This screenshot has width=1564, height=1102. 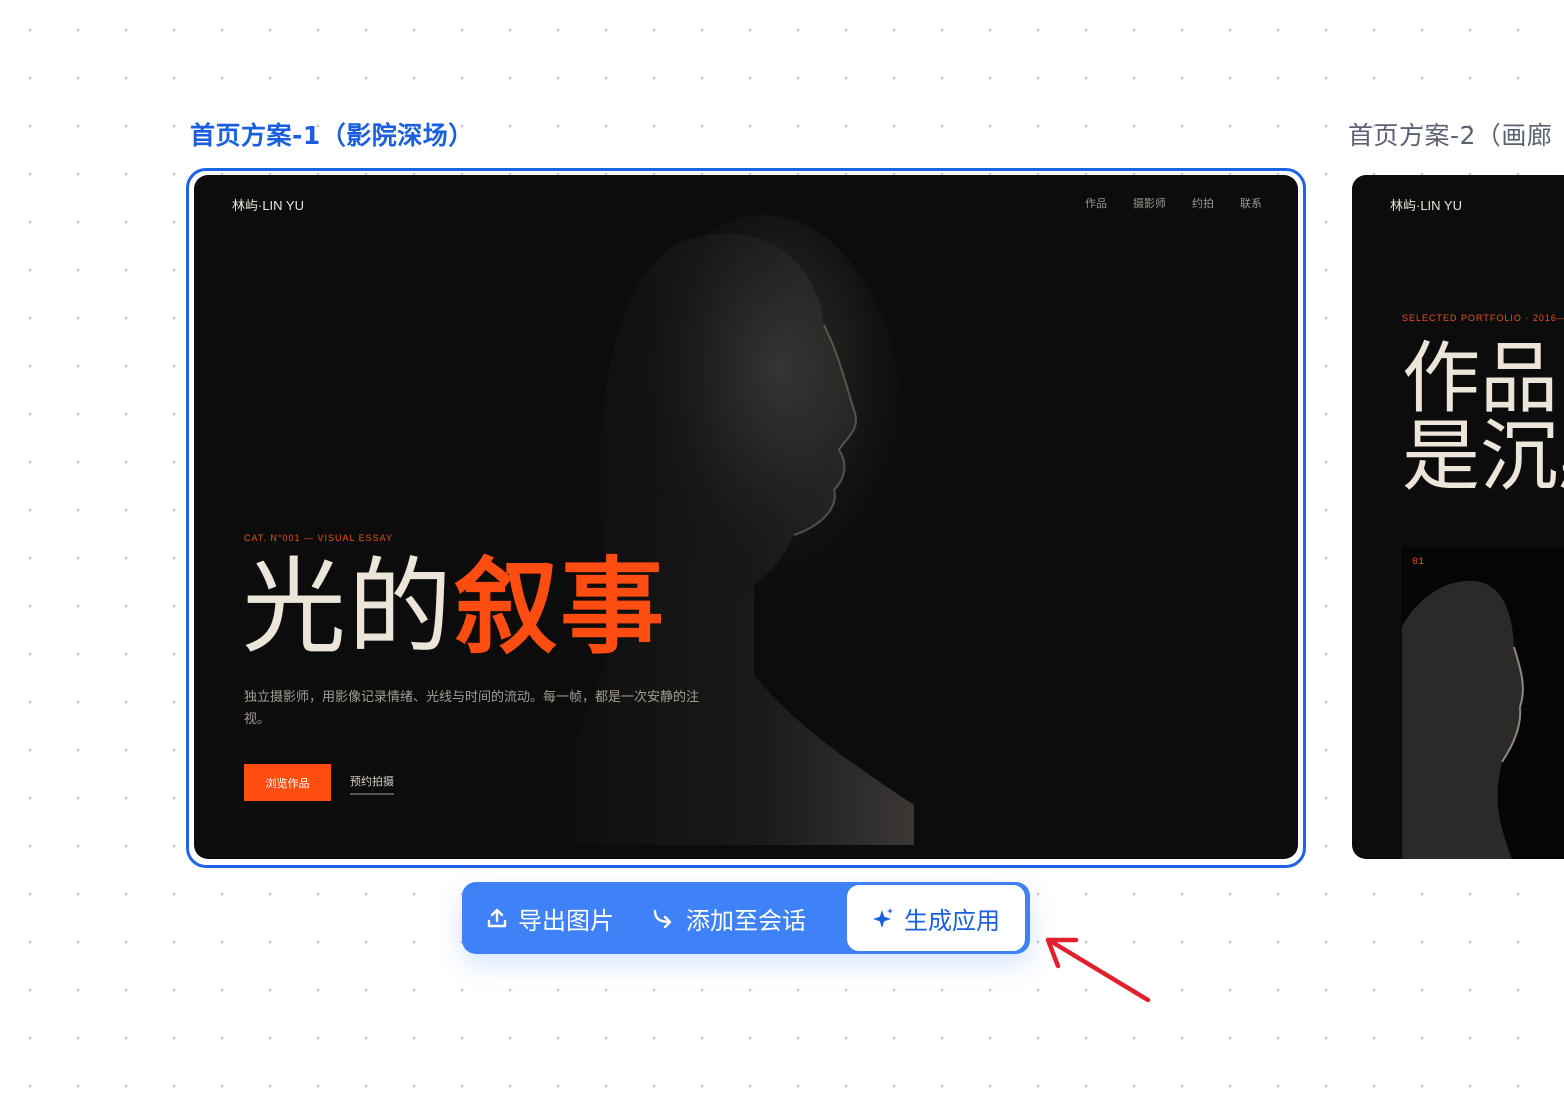 I want to click on add-to-session-button: 添加至会话, so click(x=729, y=918).